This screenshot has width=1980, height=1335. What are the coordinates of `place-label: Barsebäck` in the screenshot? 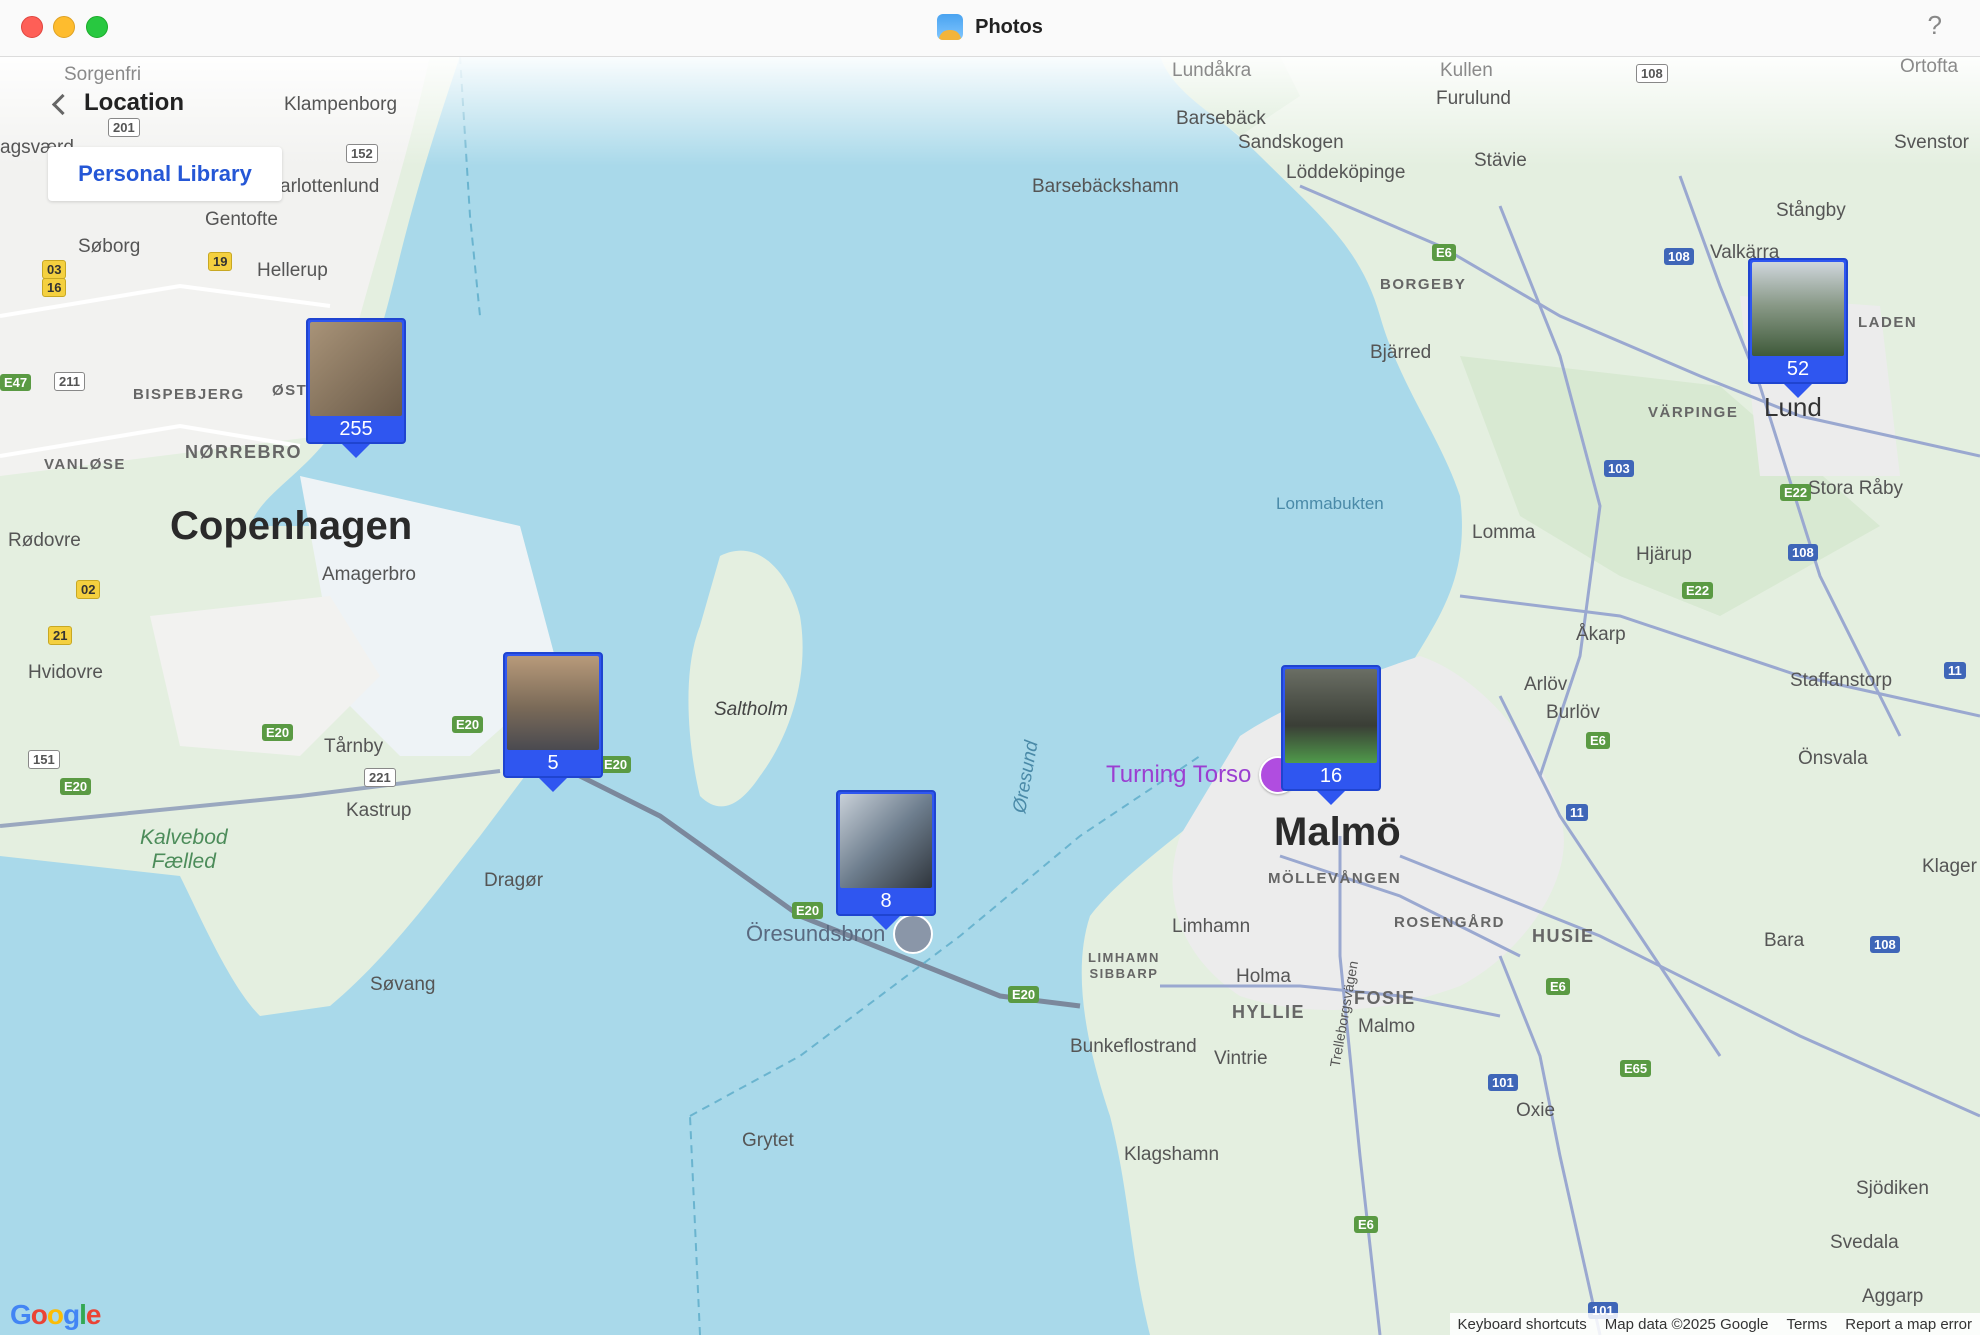 It's located at (1221, 118).